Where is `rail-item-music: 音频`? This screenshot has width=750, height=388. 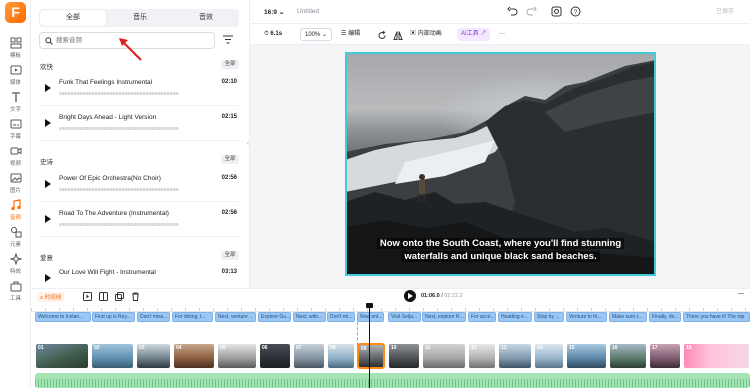 rail-item-music: 音频 is located at coordinates (15, 210).